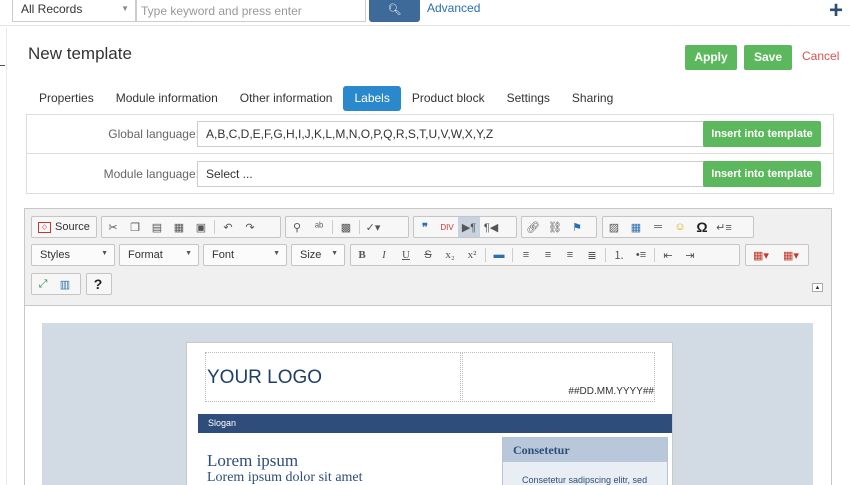  What do you see at coordinates (636, 227) in the screenshot?
I see `table-icon: ▦` at bounding box center [636, 227].